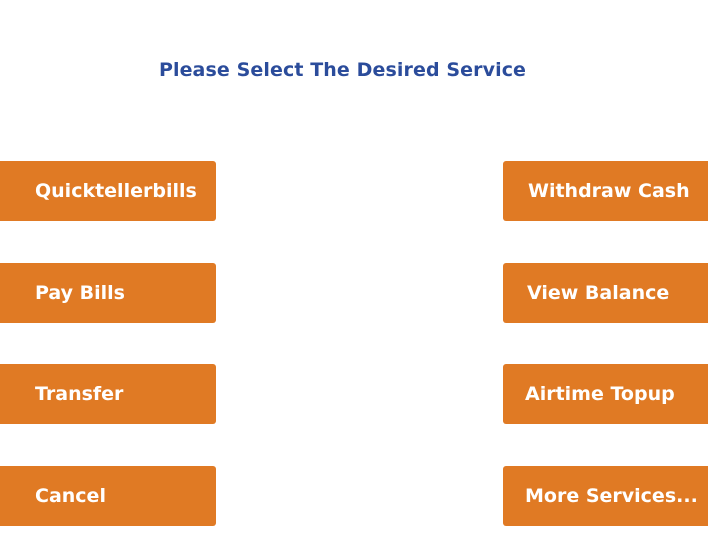  I want to click on pay-bills-button-label: Pay Bills, so click(80, 293).